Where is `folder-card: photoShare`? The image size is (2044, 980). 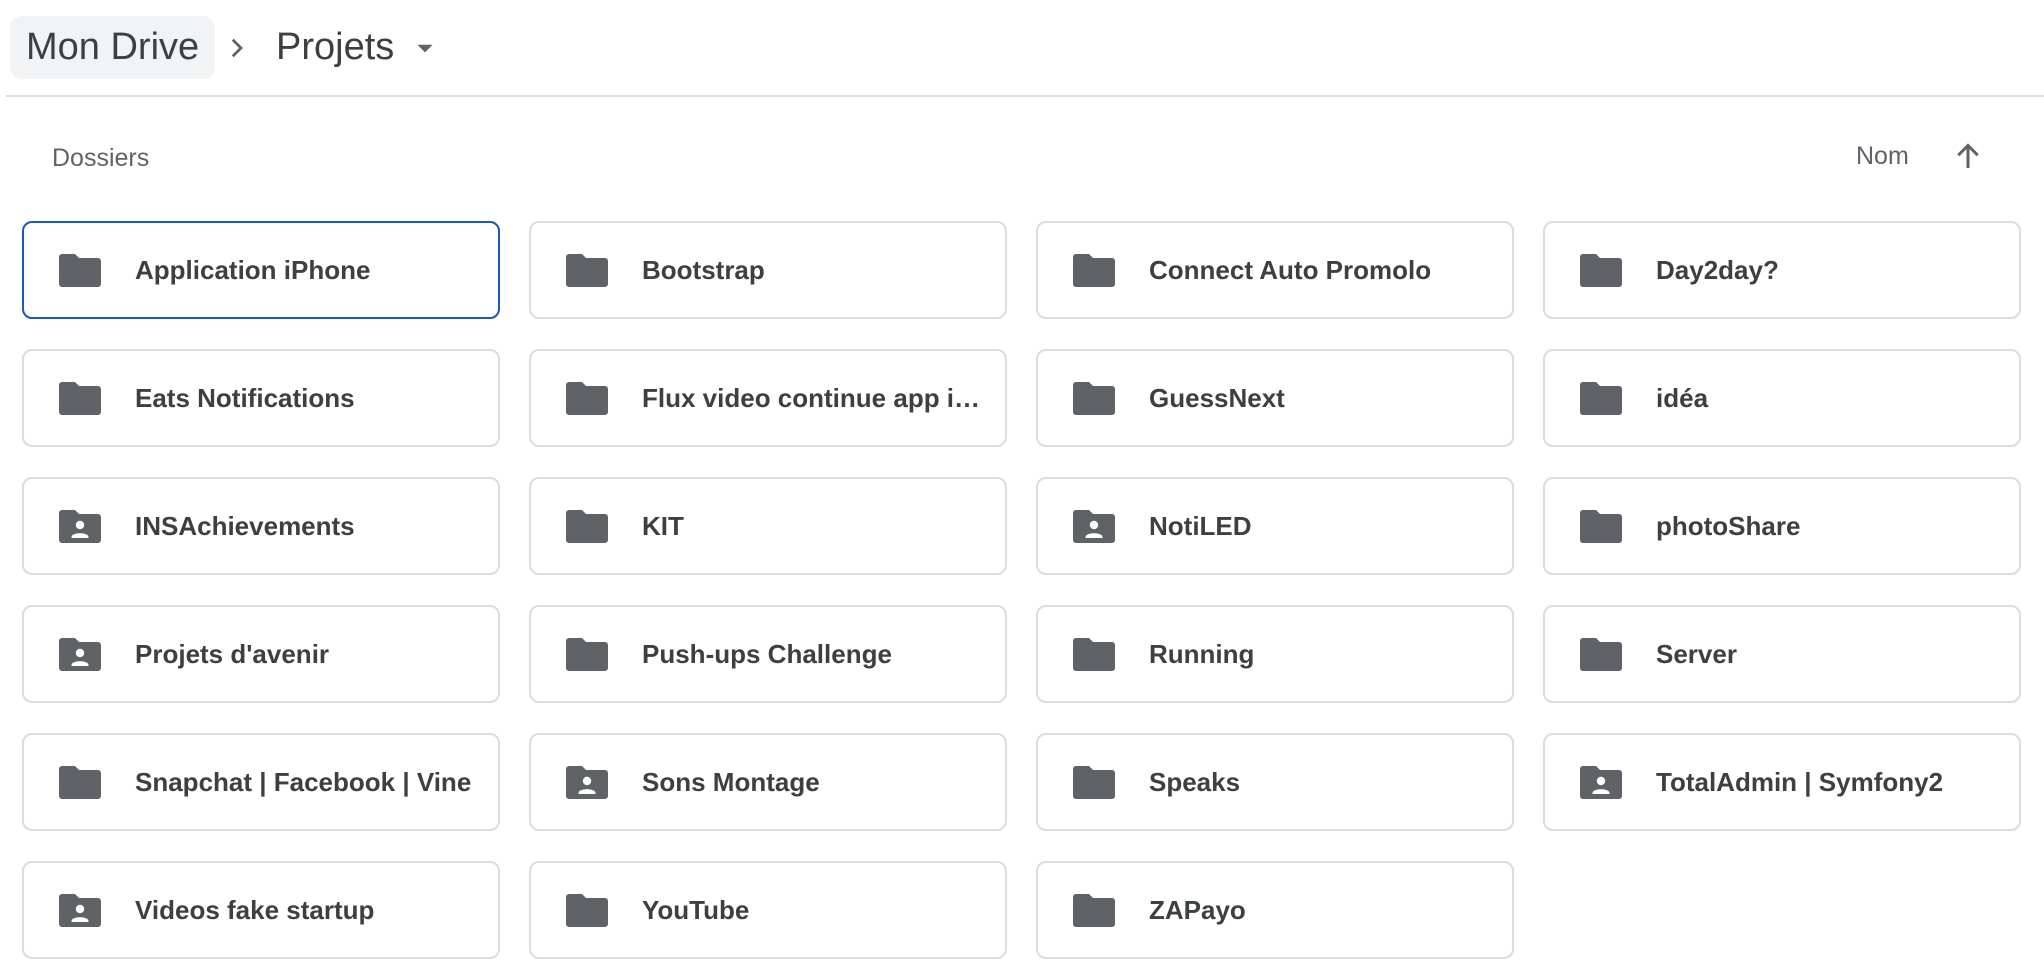 folder-card: photoShare is located at coordinates (1782, 526).